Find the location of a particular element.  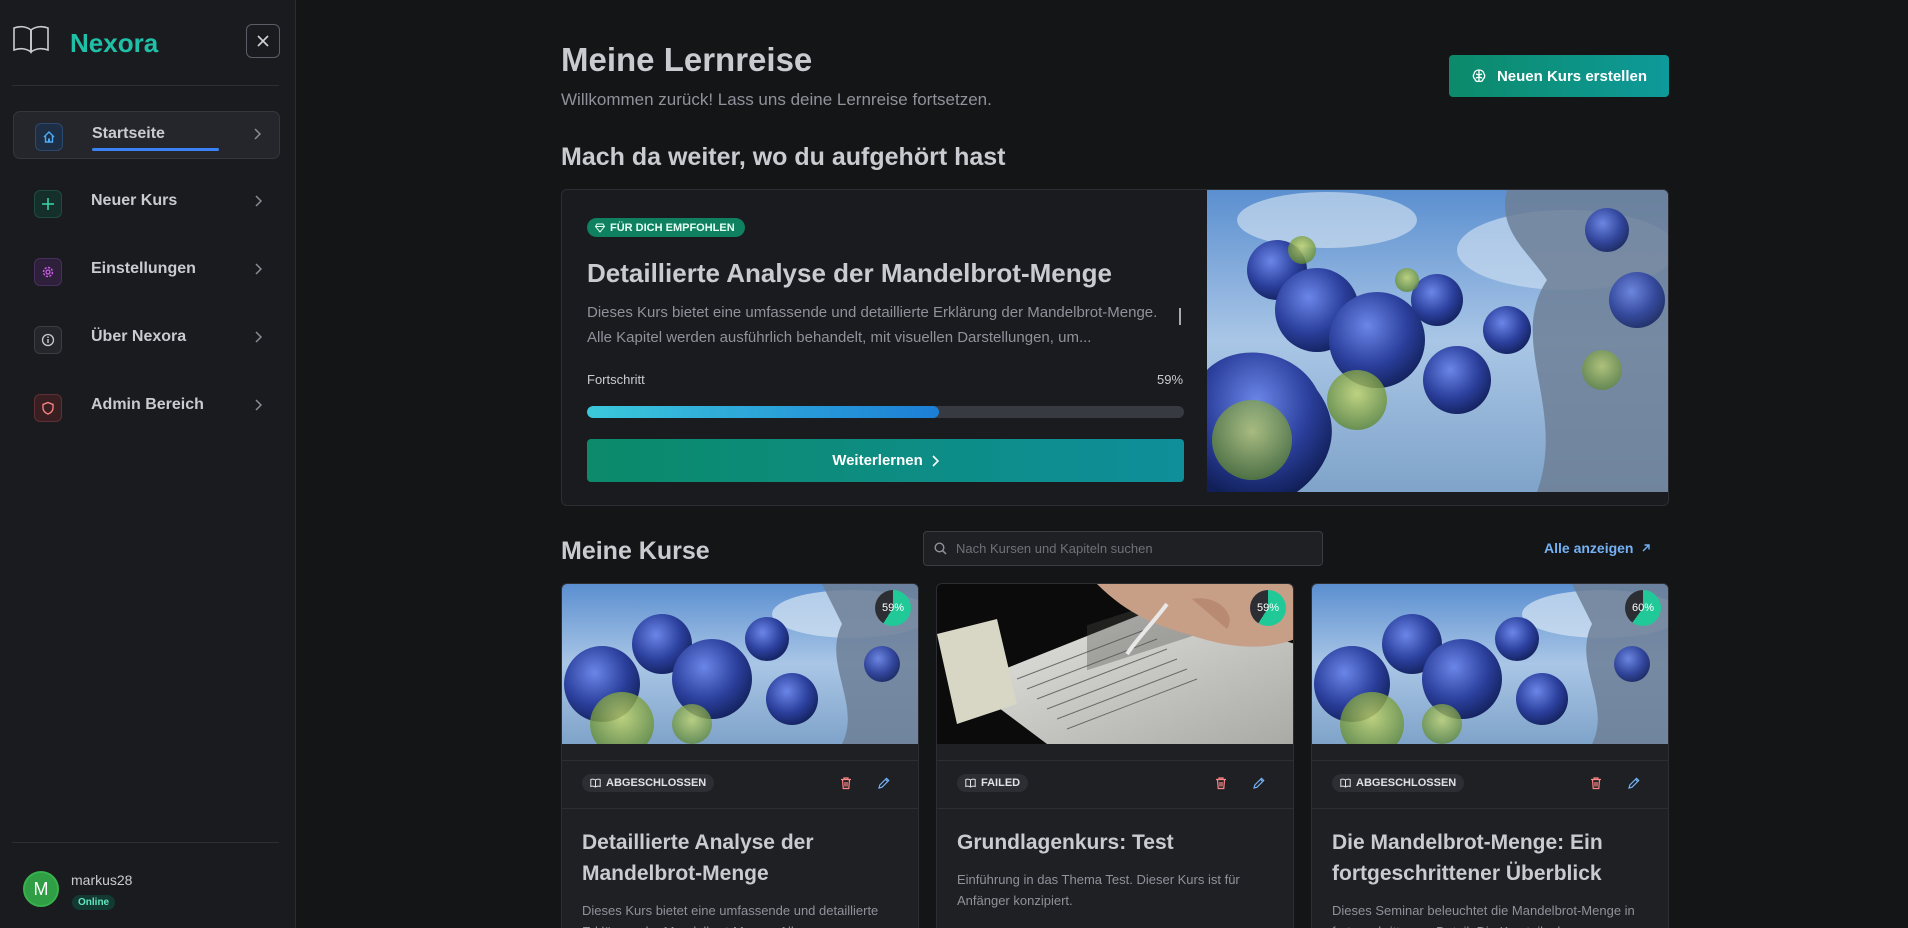

continue-section-title: Mach da weiter, wo du aufgehört hast is located at coordinates (783, 157).